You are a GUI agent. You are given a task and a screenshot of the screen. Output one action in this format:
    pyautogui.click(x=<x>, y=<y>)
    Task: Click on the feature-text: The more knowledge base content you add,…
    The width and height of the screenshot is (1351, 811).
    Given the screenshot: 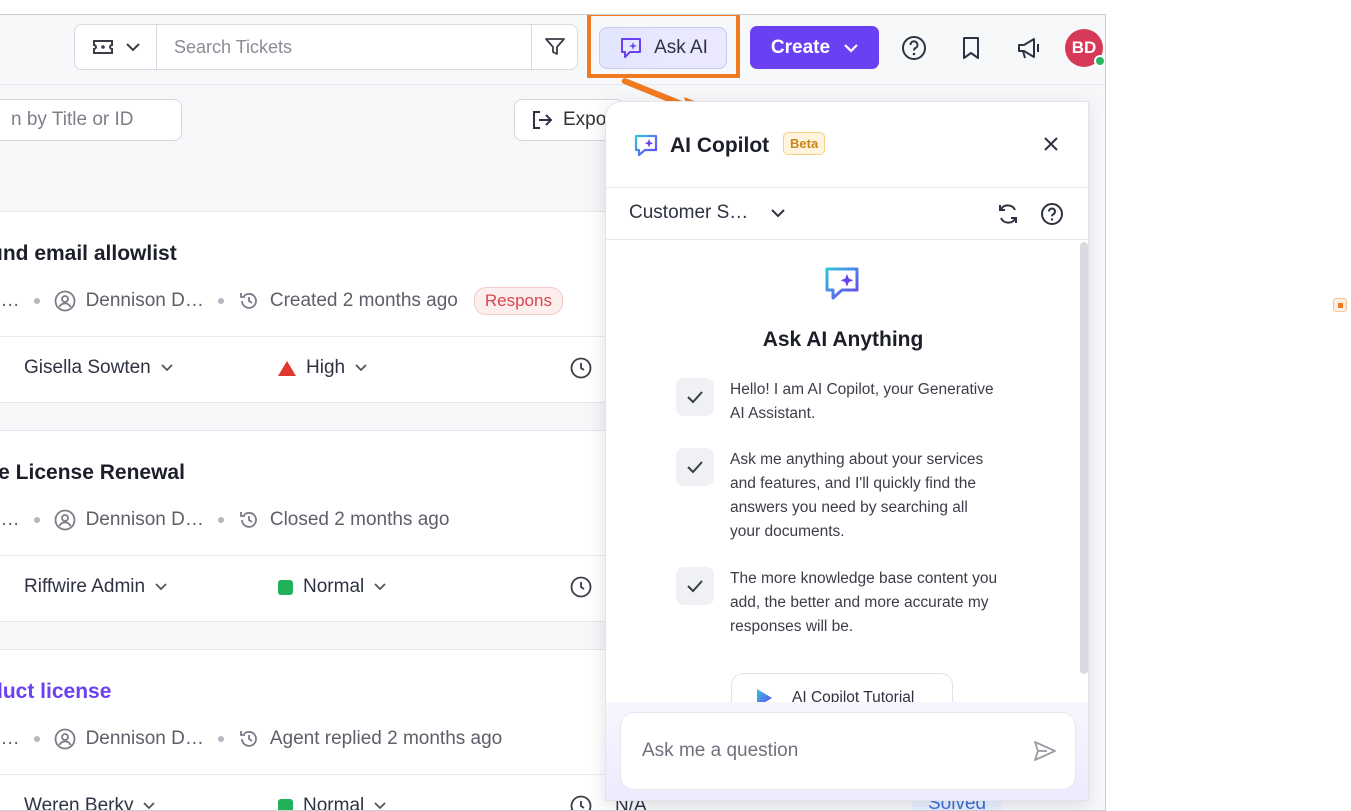 What is the action you would take?
    pyautogui.click(x=864, y=602)
    